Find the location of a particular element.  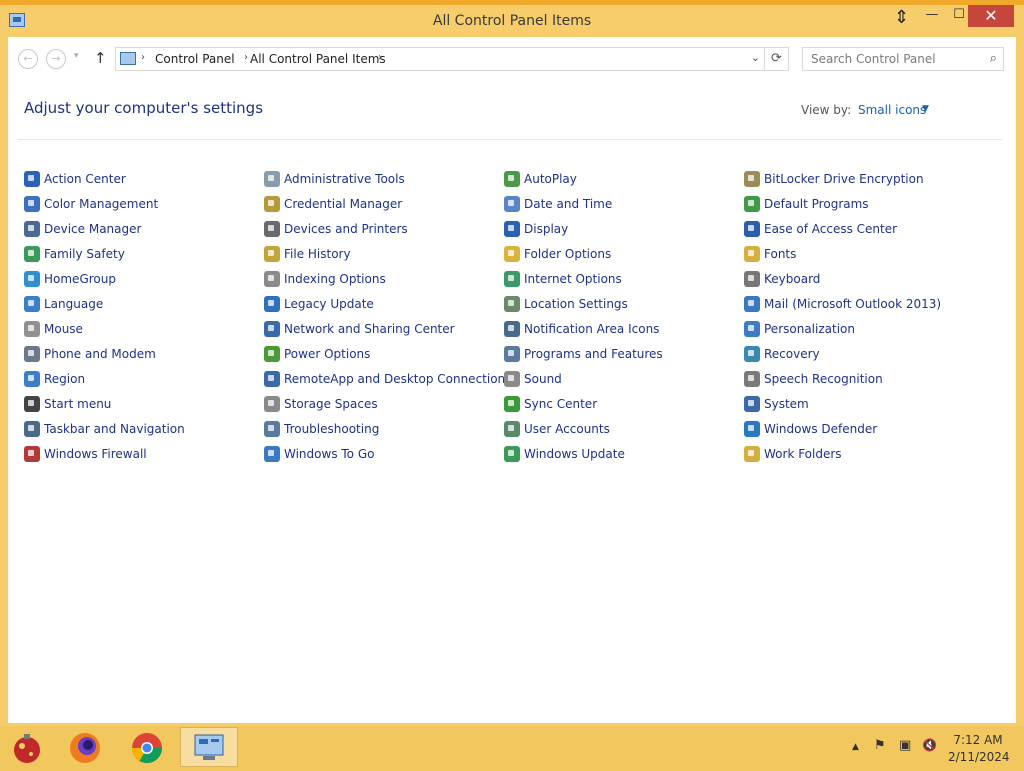

item-label: Storage Spaces is located at coordinates (331, 404).